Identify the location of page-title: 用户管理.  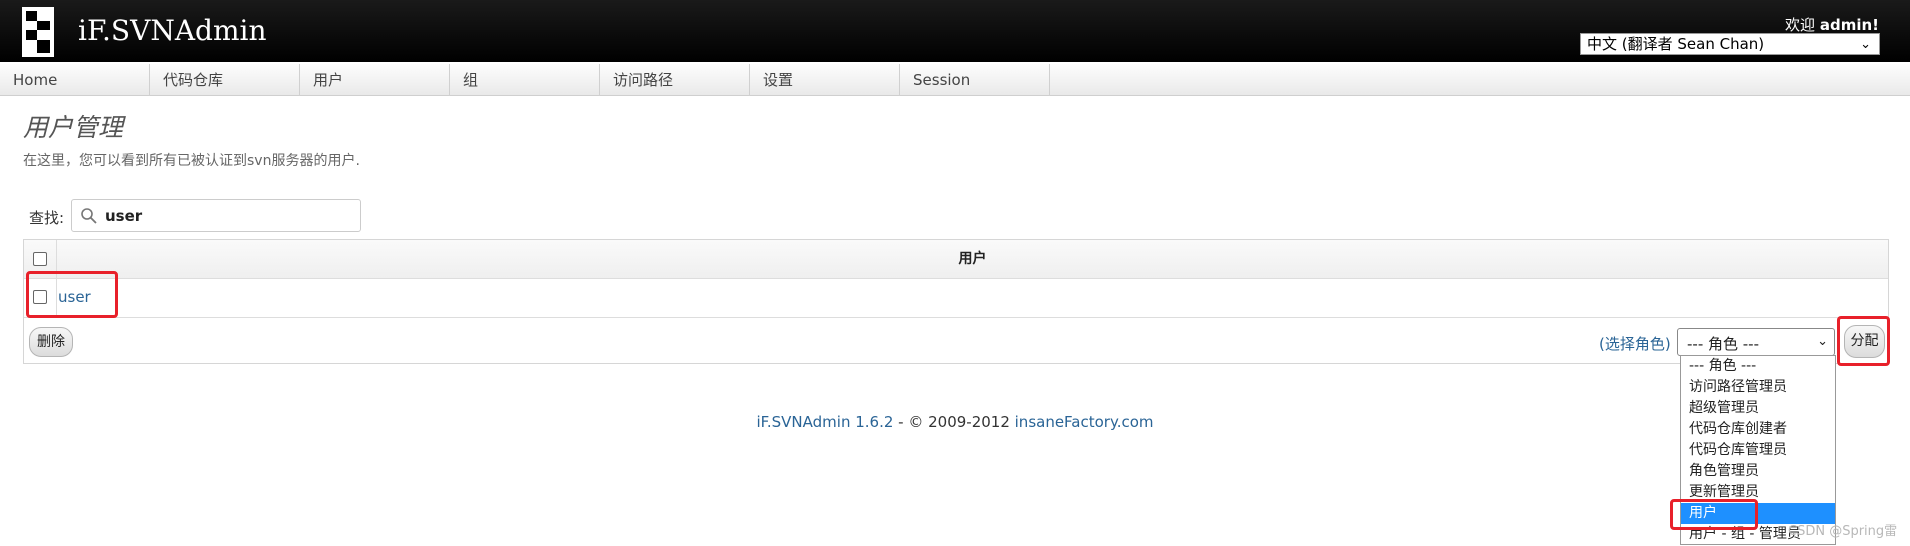
(73, 127).